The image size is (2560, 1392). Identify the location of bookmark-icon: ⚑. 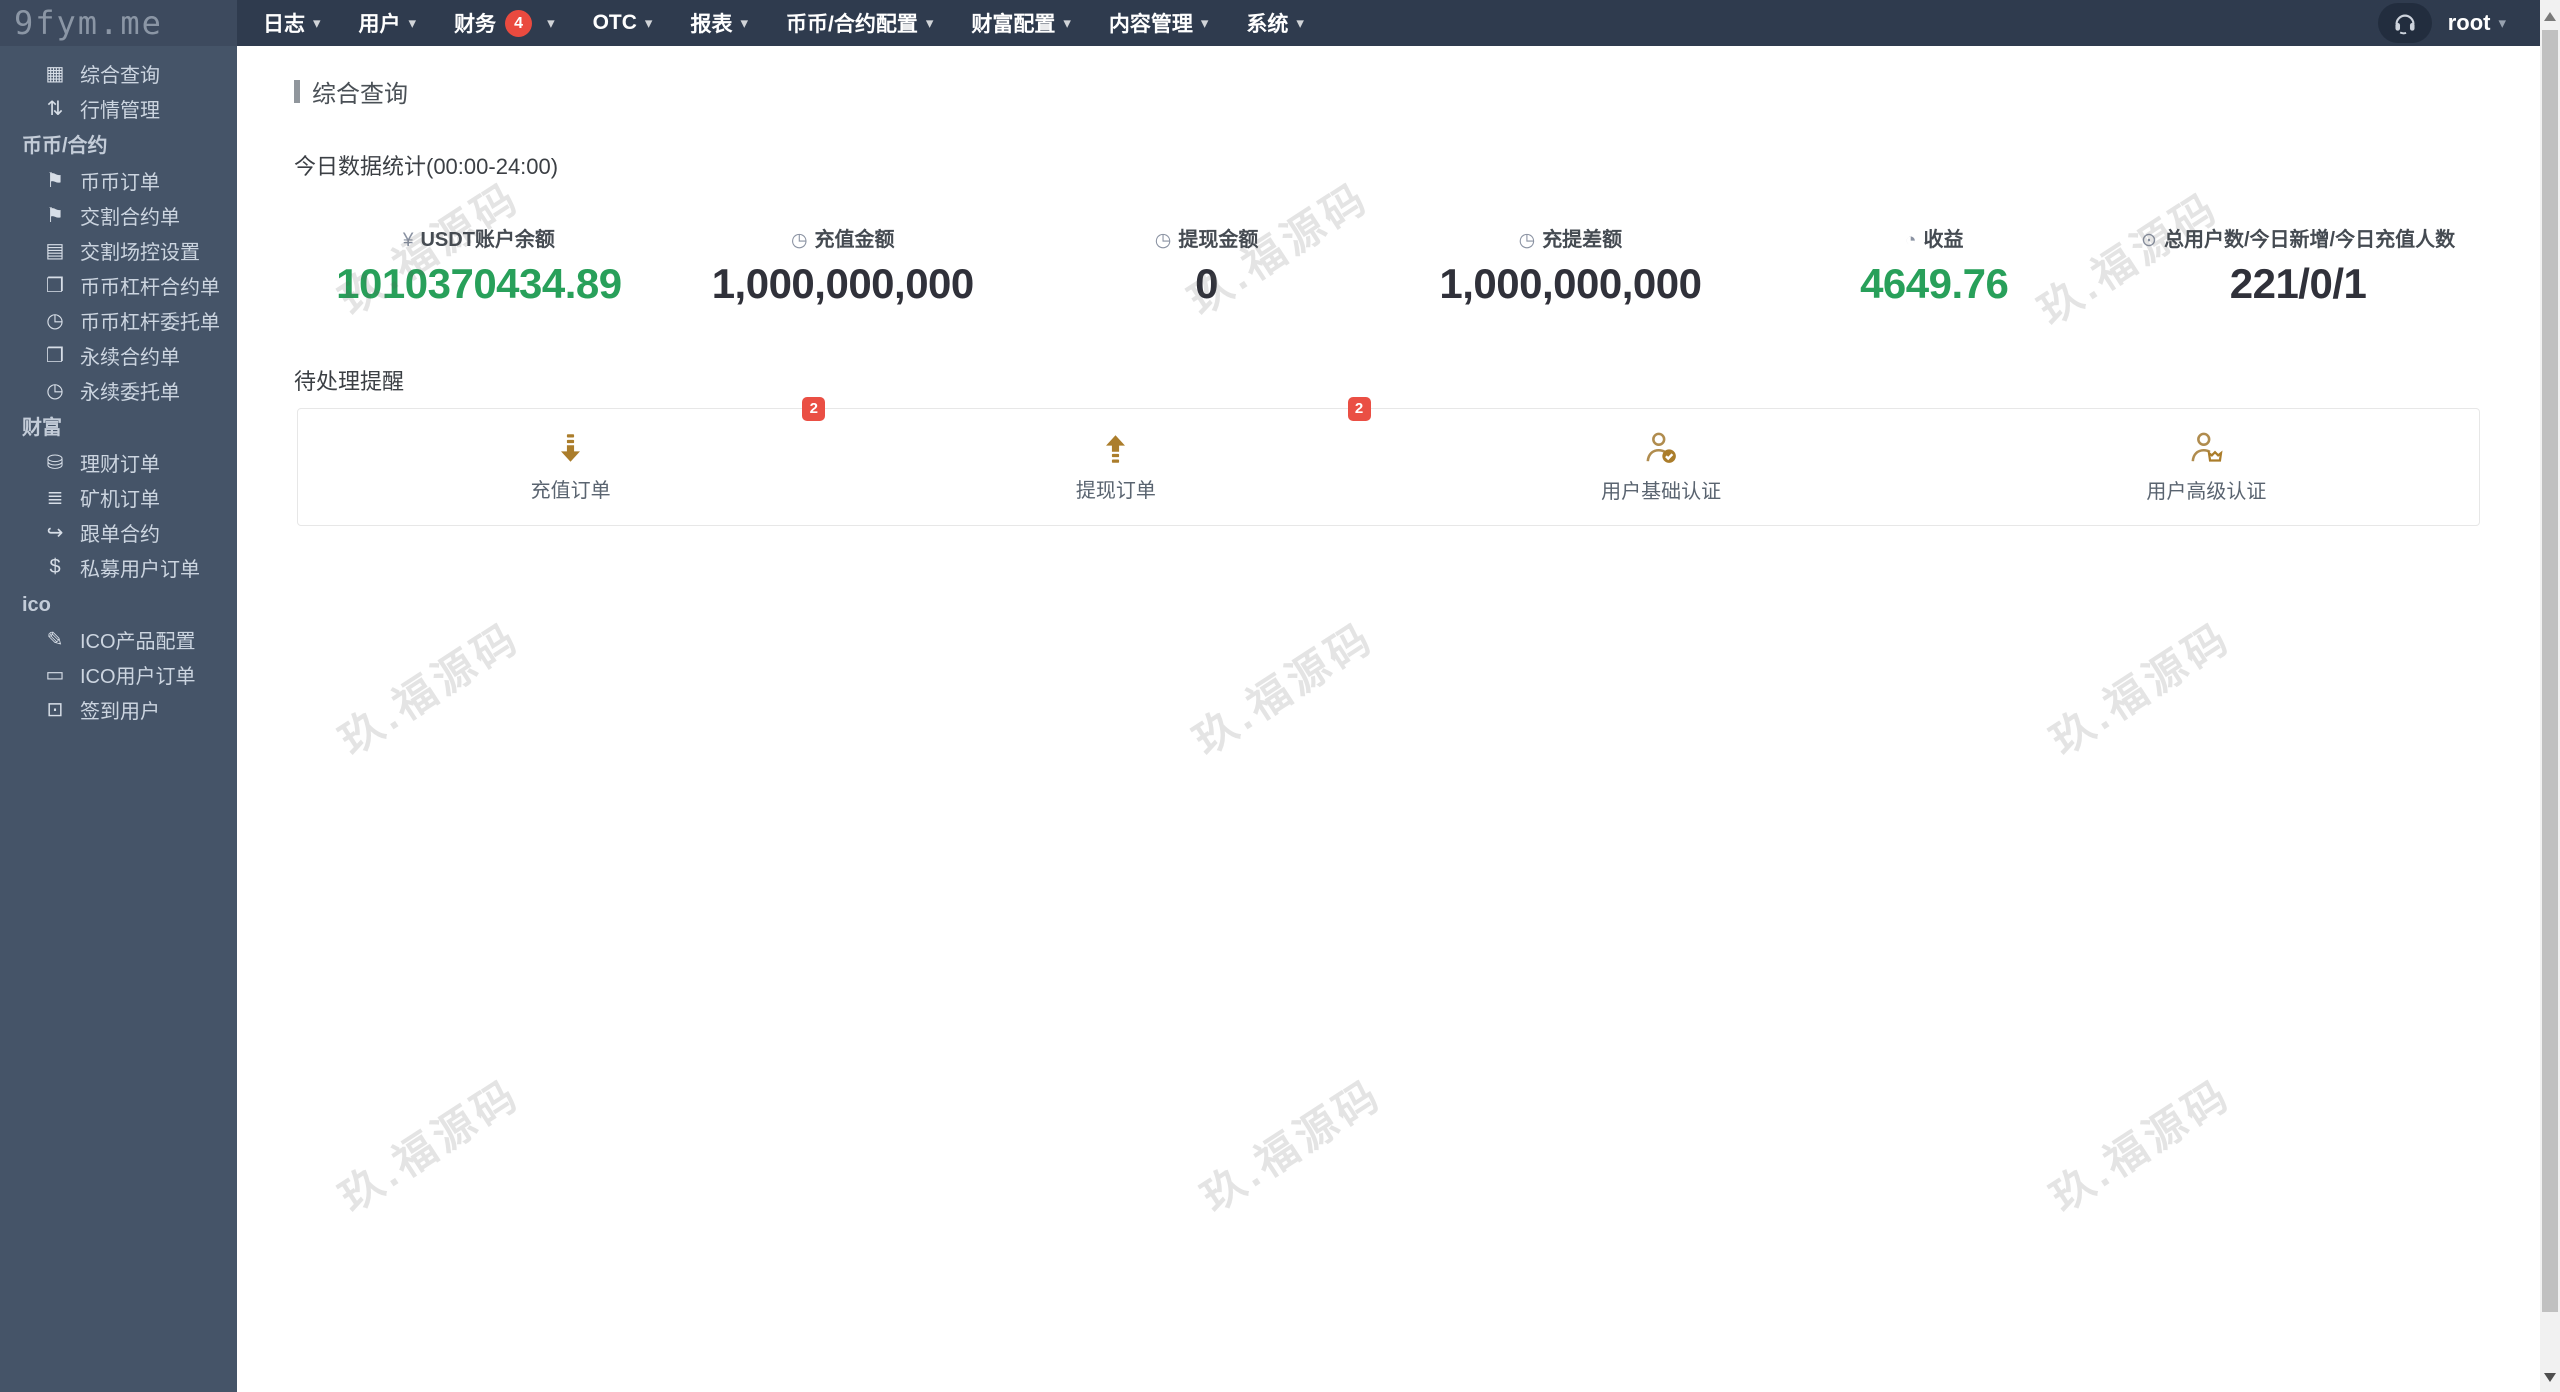
(55, 181).